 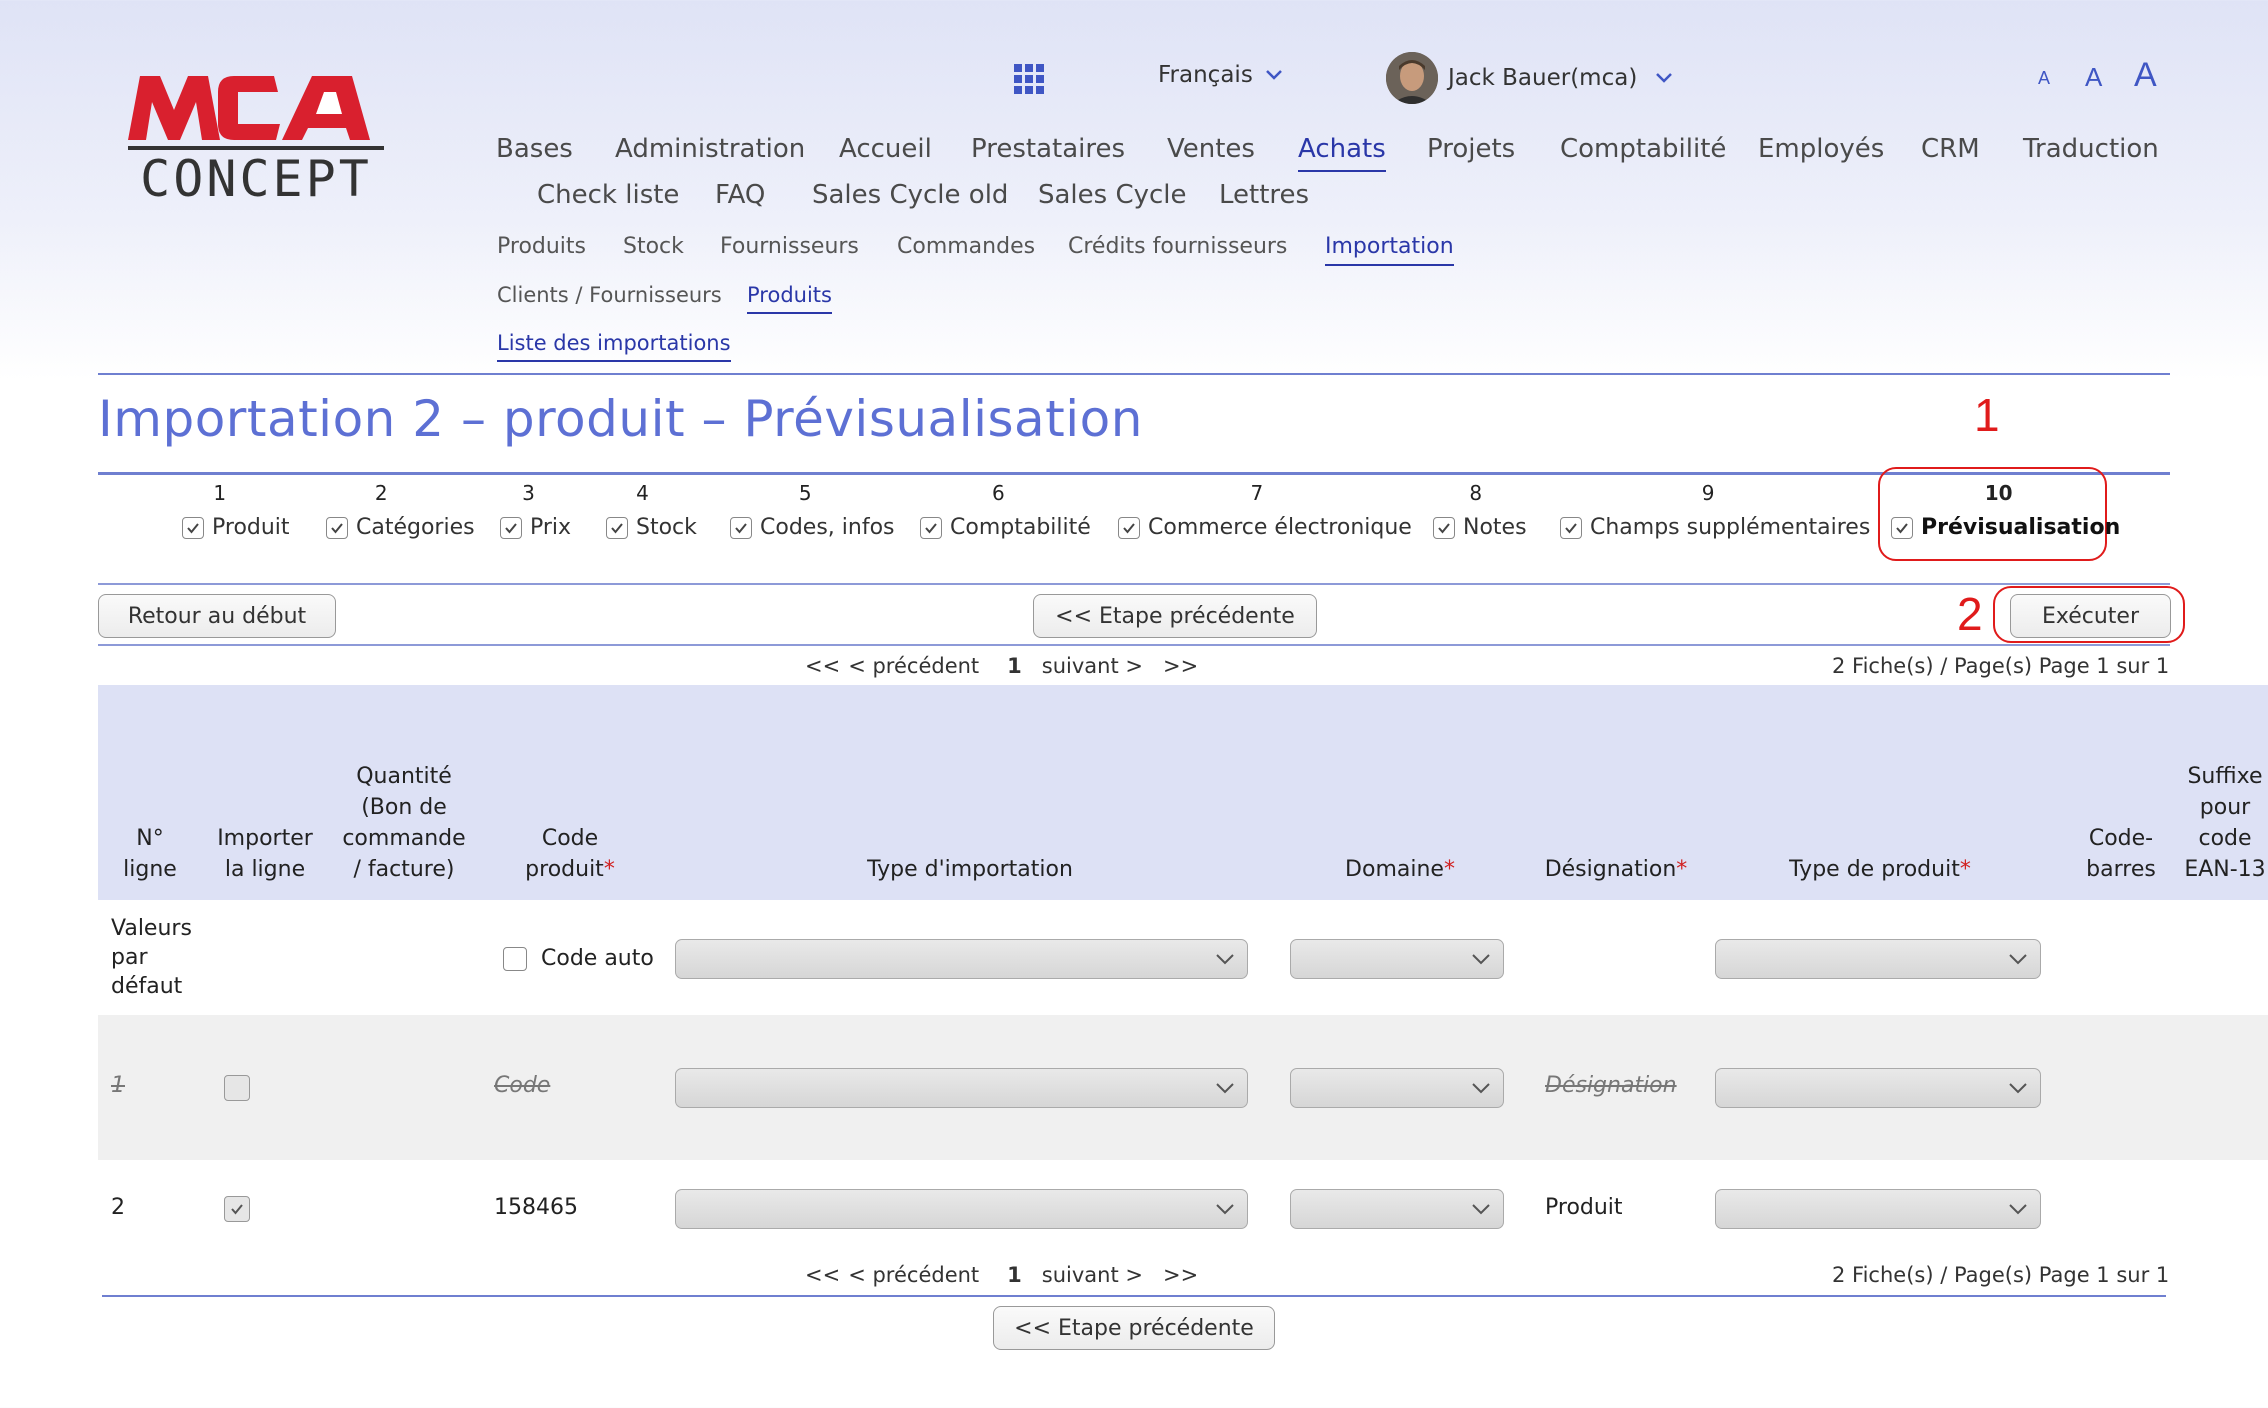 What do you see at coordinates (1112, 195) in the screenshot?
I see `nav-sales-cycle: Sales Cycle` at bounding box center [1112, 195].